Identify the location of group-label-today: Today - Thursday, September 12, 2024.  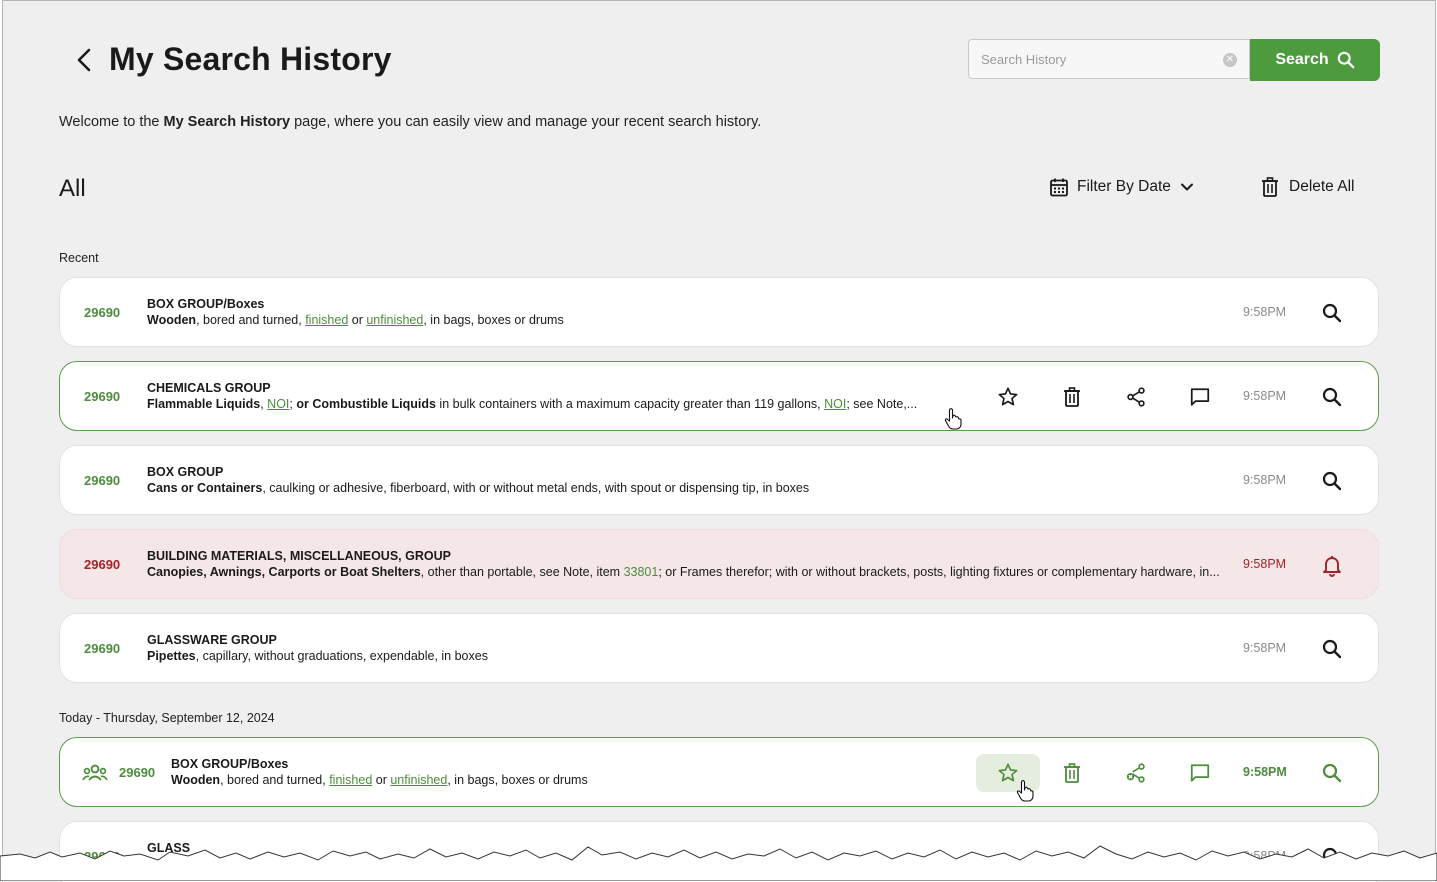
(167, 718).